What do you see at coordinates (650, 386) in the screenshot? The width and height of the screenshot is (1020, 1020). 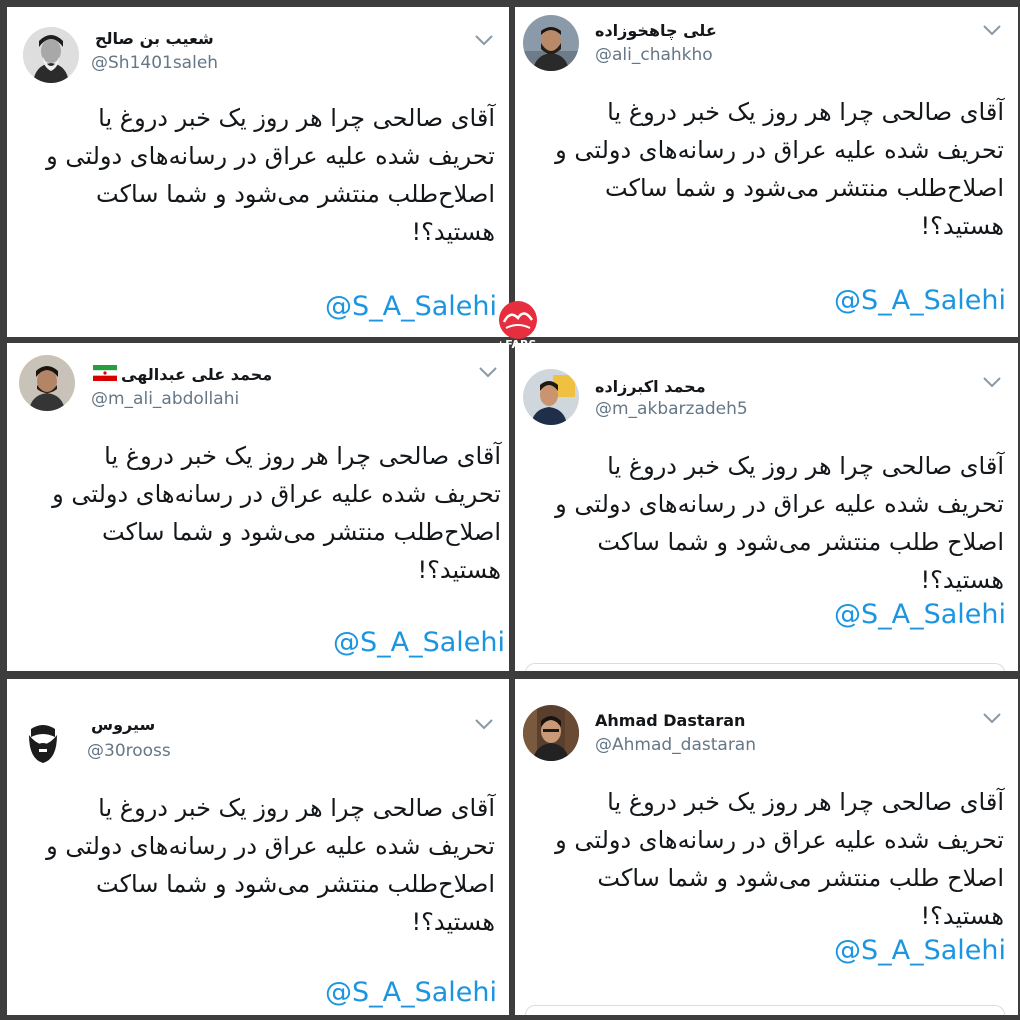 I see `display-name: محمد اکبرزاده` at bounding box center [650, 386].